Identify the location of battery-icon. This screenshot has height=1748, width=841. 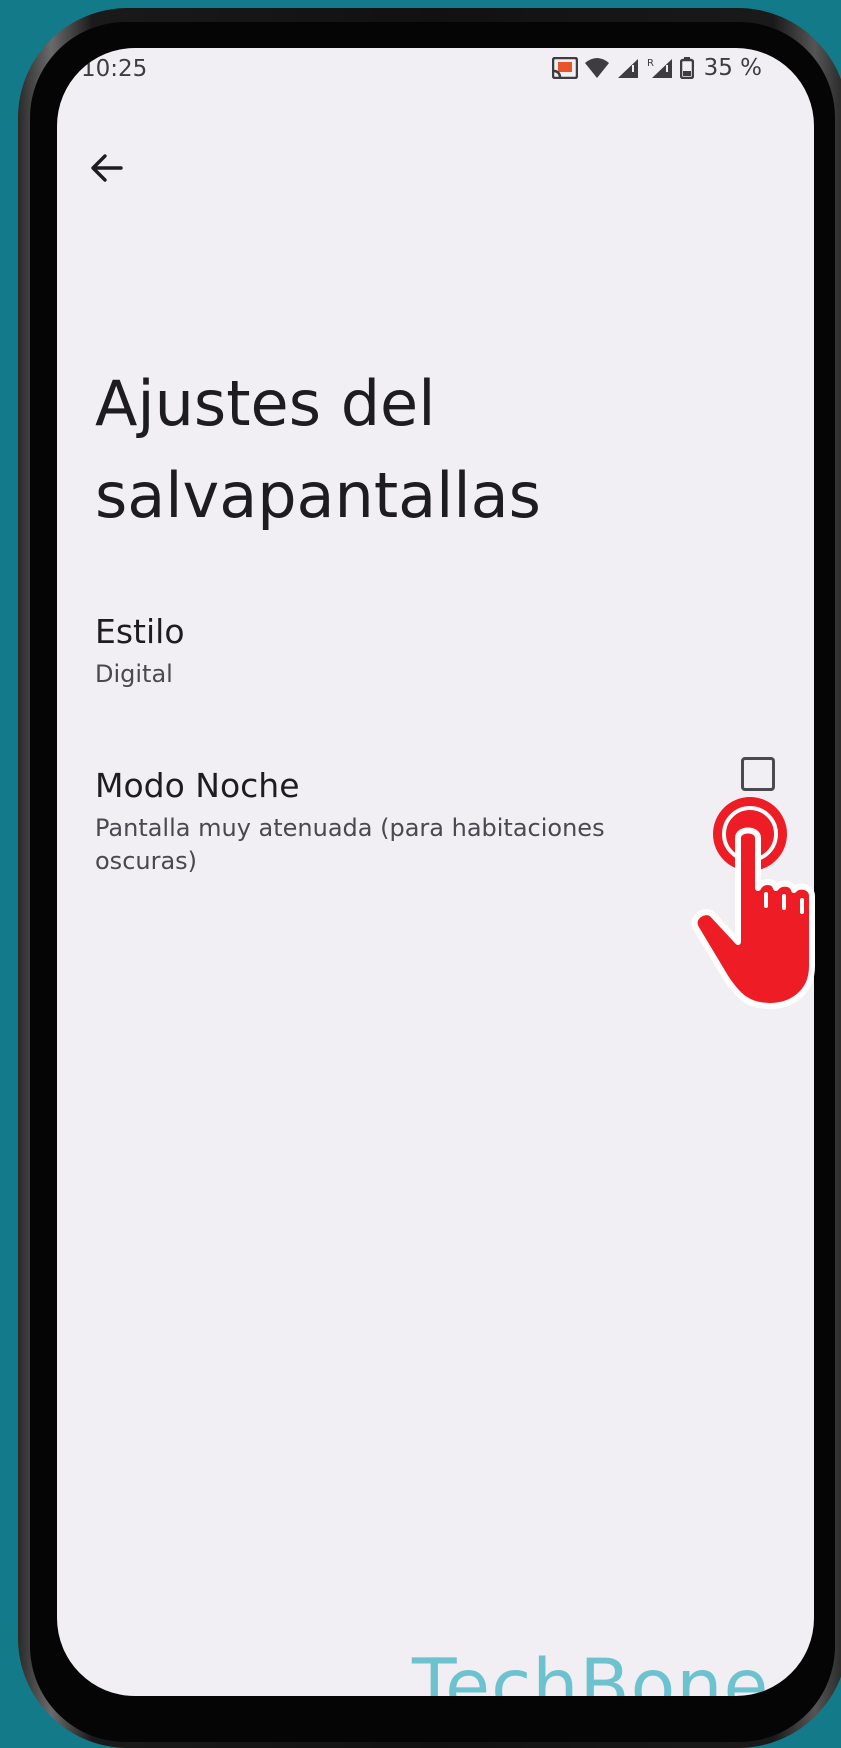
(686, 68).